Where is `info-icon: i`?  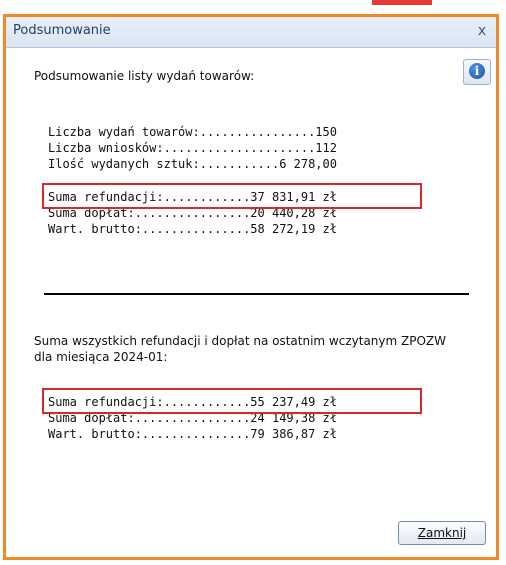 info-icon: i is located at coordinates (477, 71).